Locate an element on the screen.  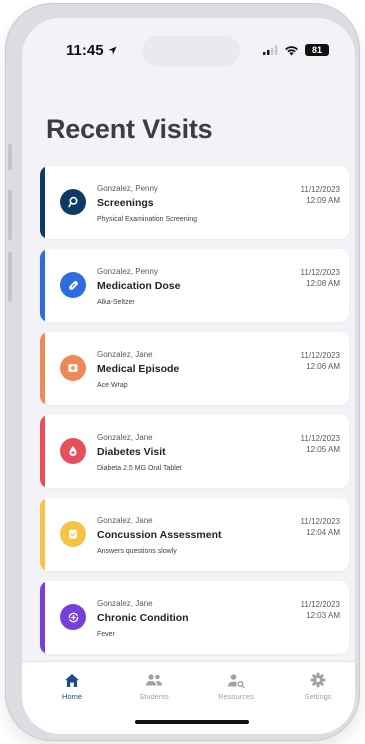
battery-indicator: 81 is located at coordinates (317, 50).